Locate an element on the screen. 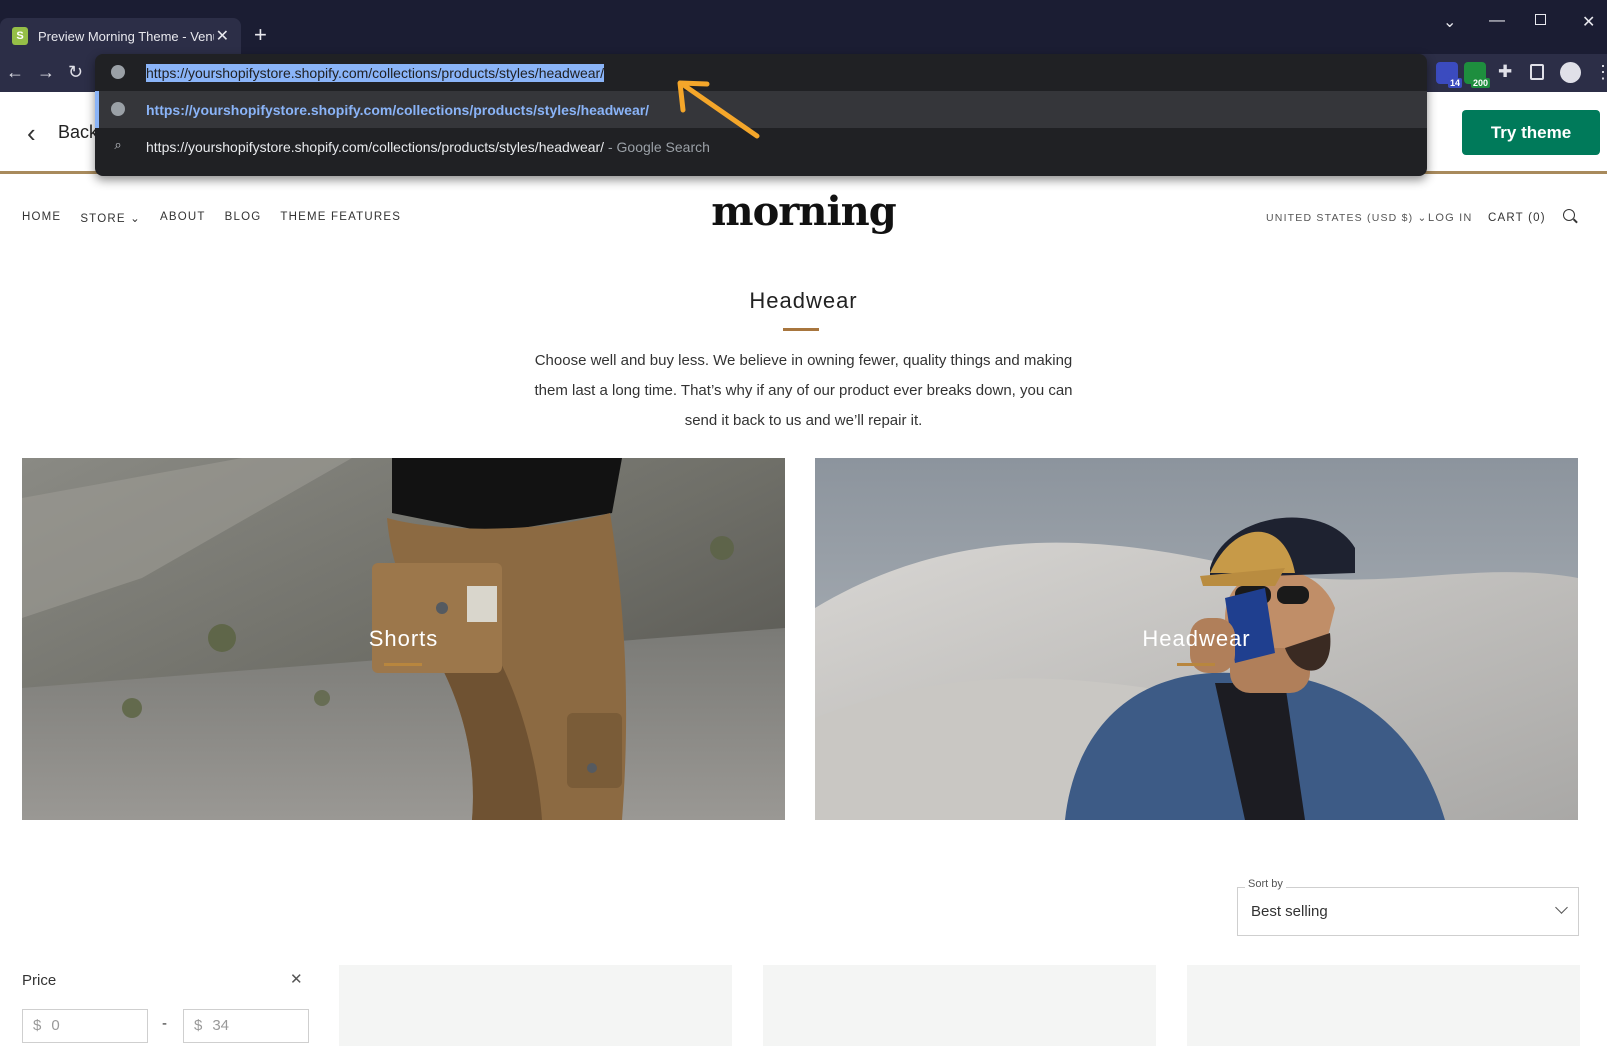  maximize-icon is located at coordinates (1540, 19).